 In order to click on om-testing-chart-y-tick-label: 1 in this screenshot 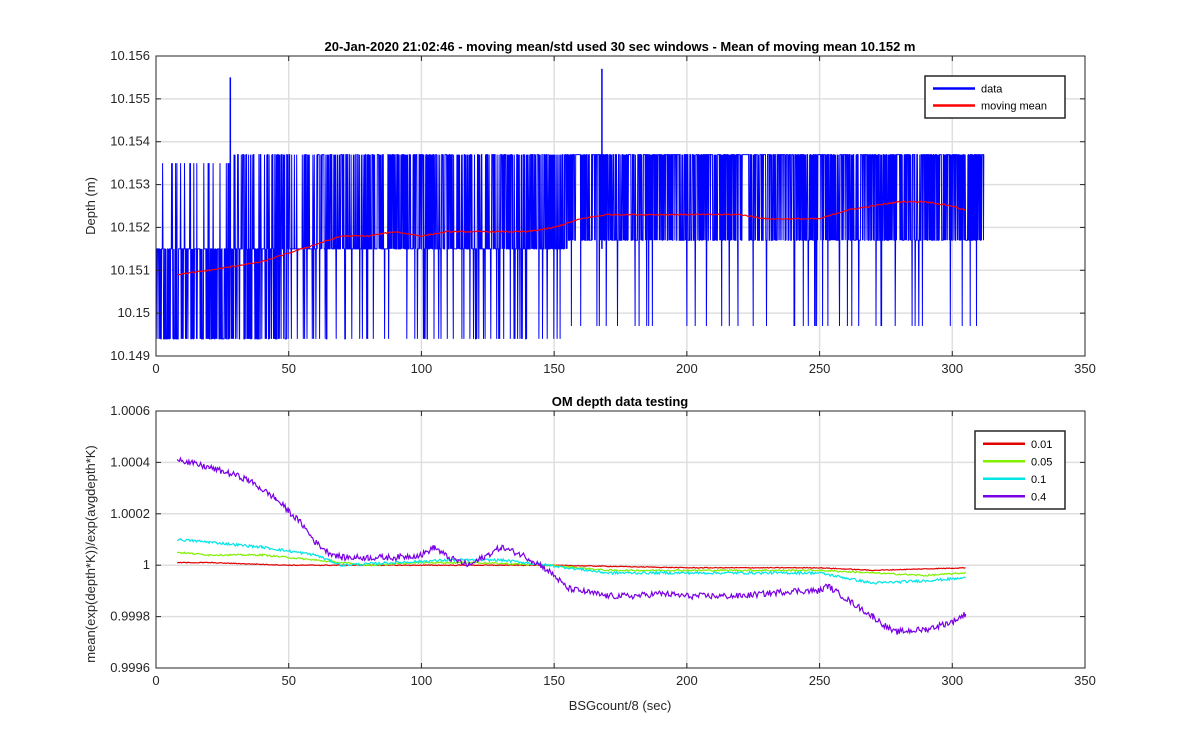, I will do `click(146, 564)`.